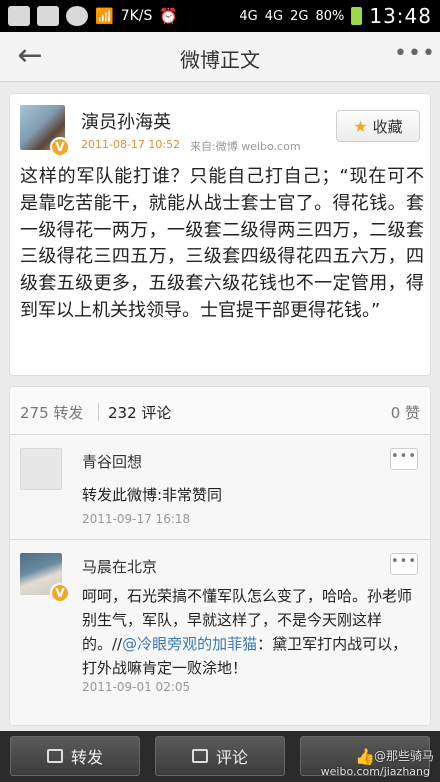 This screenshot has height=782, width=440. I want to click on tab-reposts: 275 转发, so click(51, 412).